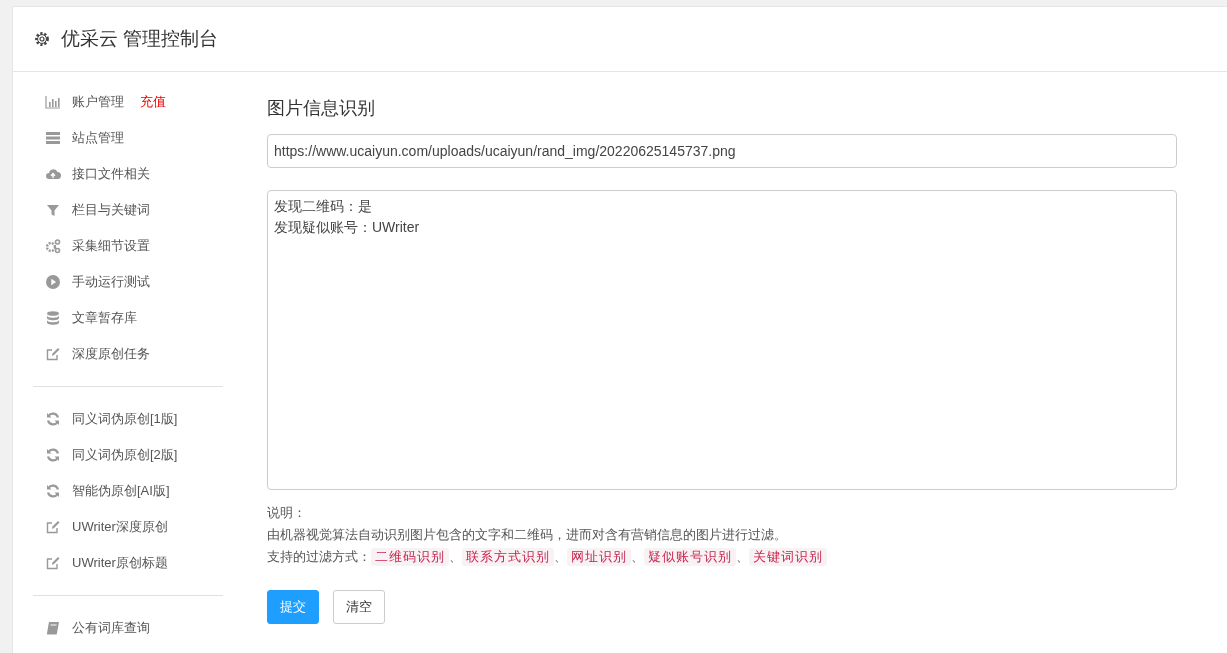 This screenshot has height=653, width=1227. I want to click on sidebar-item: 接口文件相关, so click(111, 174).